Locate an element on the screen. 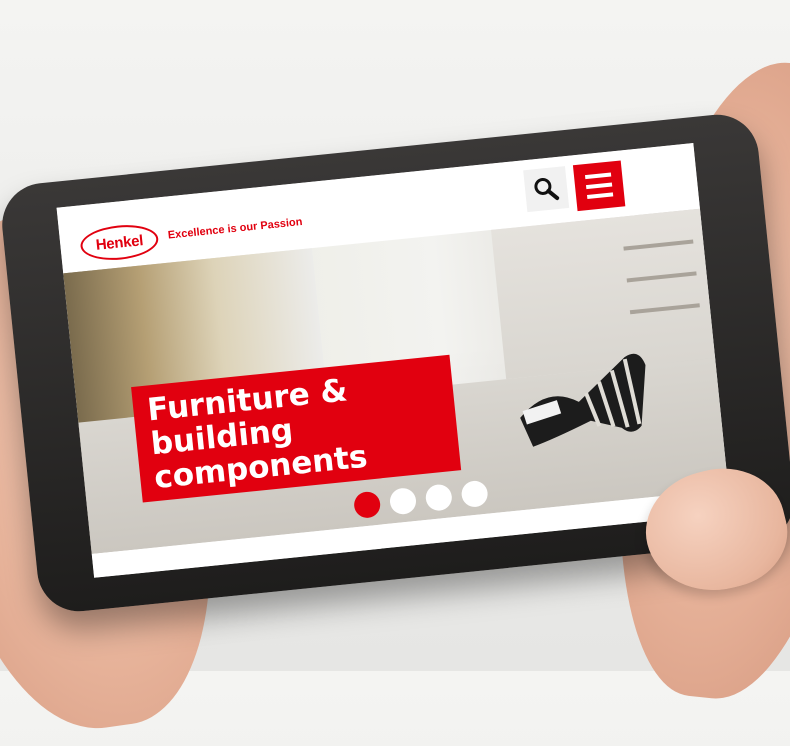  menu-button is located at coordinates (599, 186).